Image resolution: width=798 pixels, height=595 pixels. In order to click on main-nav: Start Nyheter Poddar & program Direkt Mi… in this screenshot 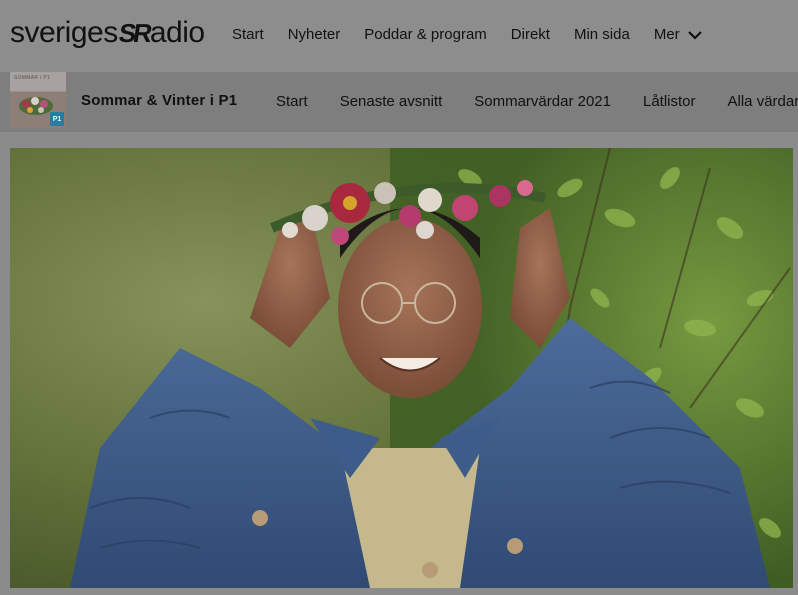, I will do `click(479, 34)`.